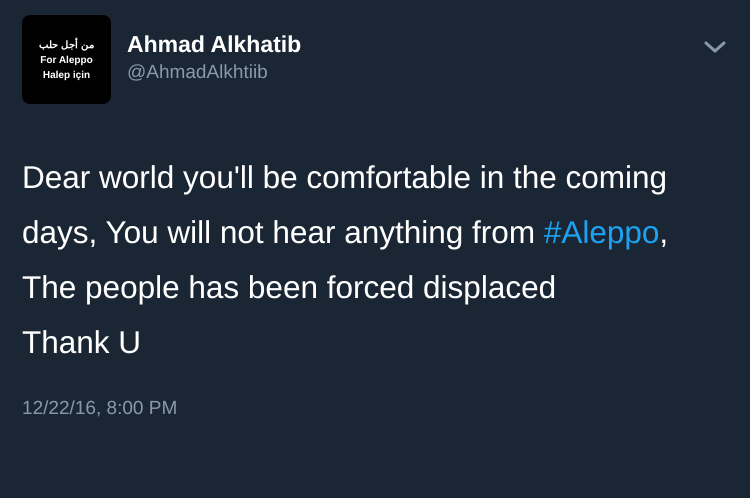 The height and width of the screenshot is (498, 750). I want to click on avatar-text: Halep için, so click(66, 75).